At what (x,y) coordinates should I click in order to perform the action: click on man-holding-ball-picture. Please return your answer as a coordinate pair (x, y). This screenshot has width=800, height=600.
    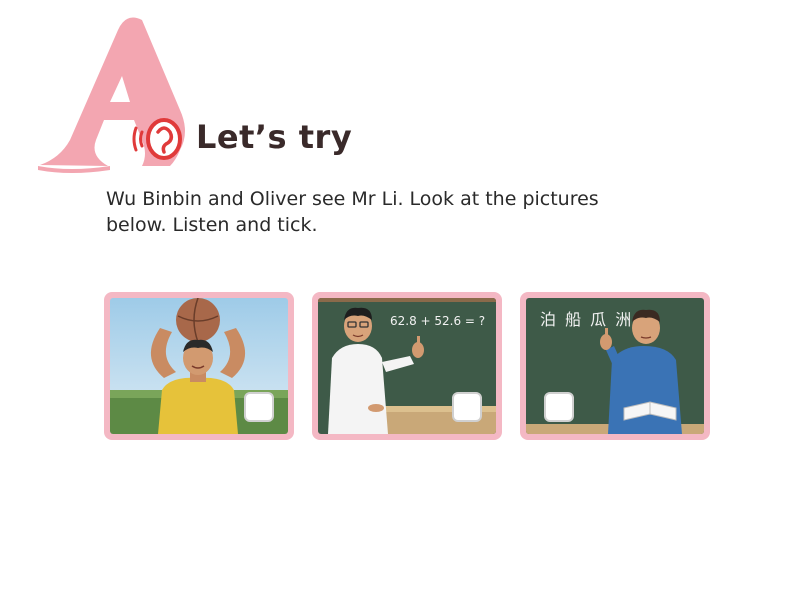
    Looking at the image, I should click on (199, 366).